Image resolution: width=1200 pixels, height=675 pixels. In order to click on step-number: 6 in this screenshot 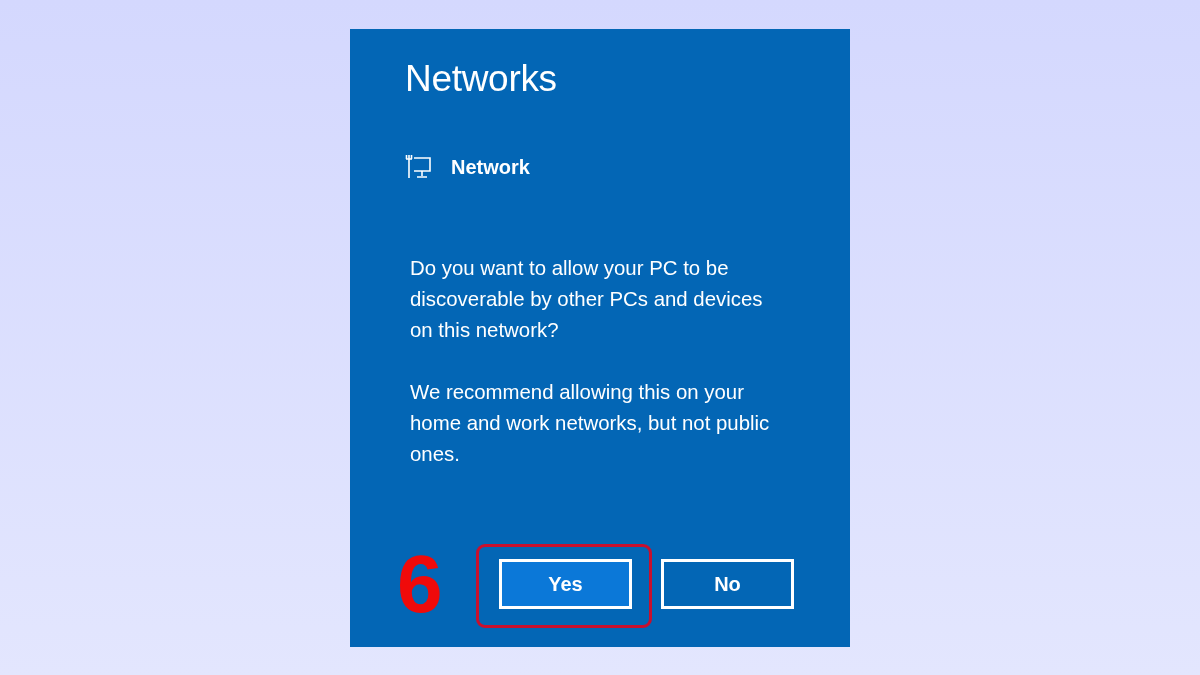, I will do `click(420, 583)`.